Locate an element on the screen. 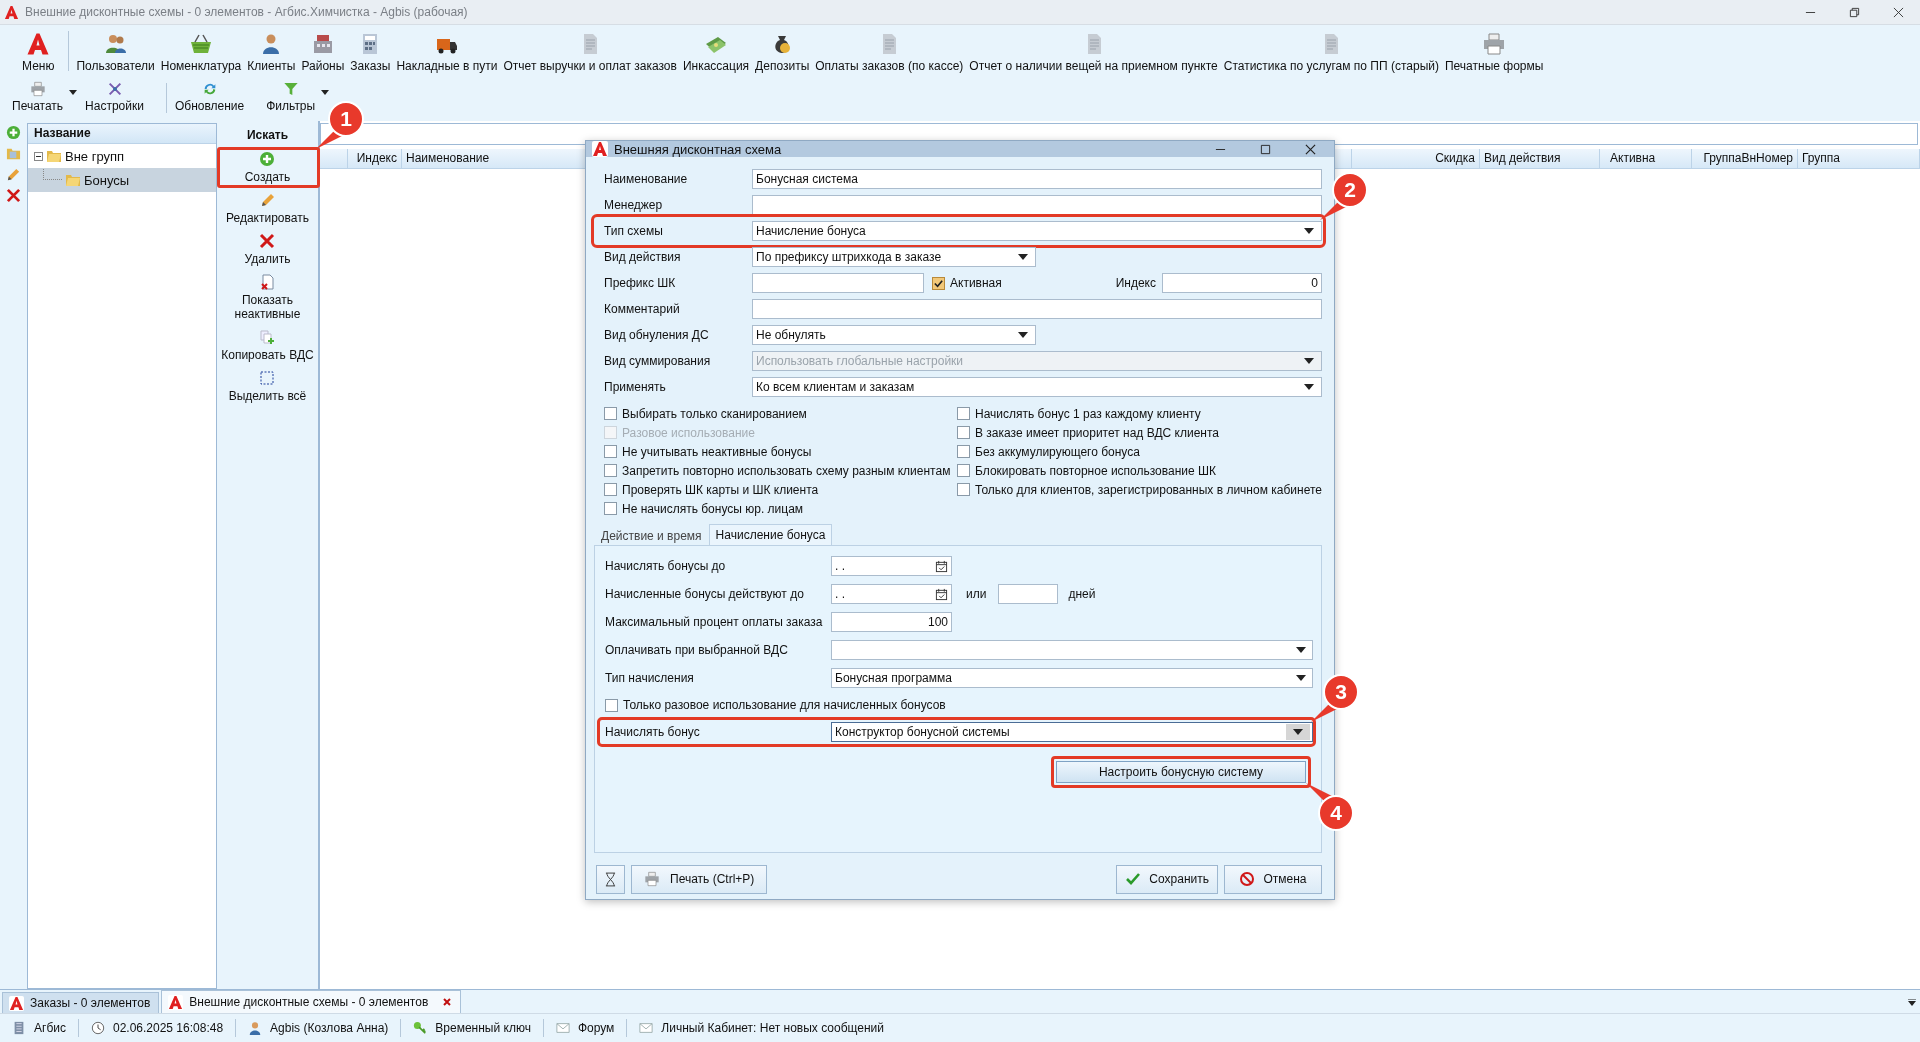  action-button: Копировать ВДС is located at coordinates (267, 345).